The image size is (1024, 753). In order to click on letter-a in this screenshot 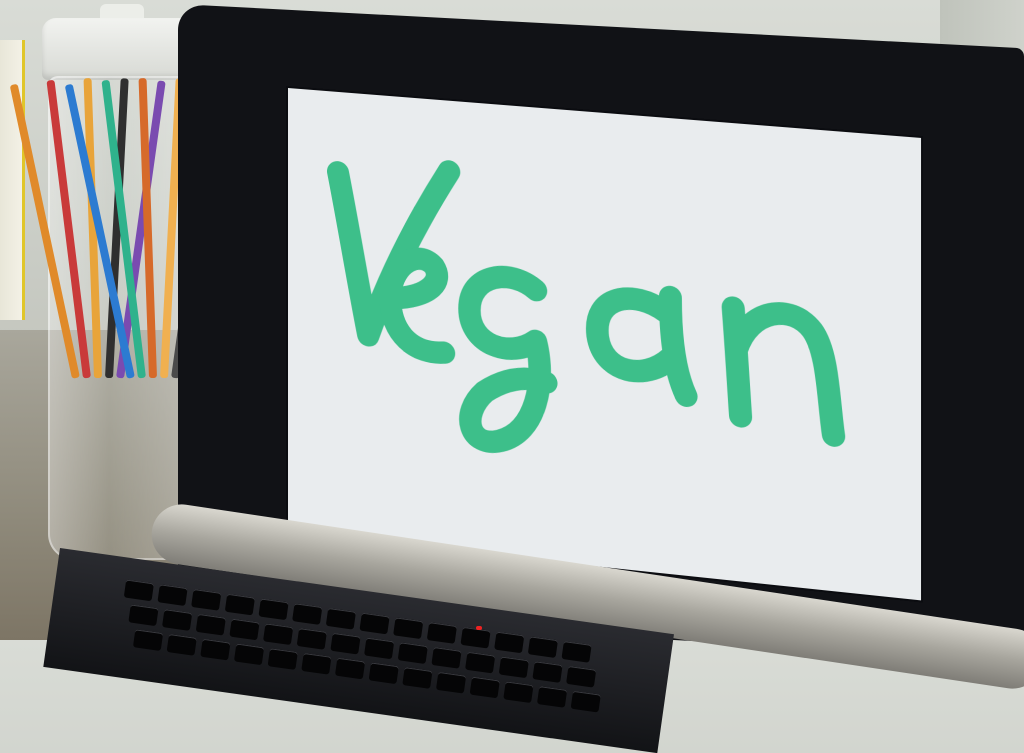, I will do `click(641, 343)`.